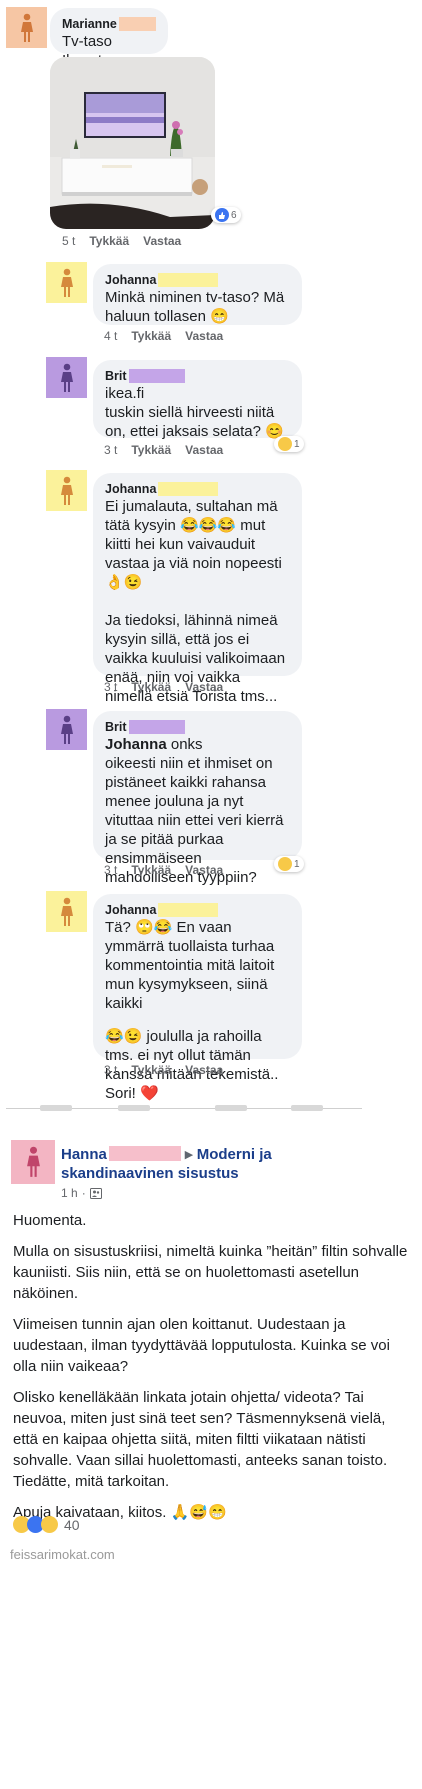 The height and width of the screenshot is (1789, 422). I want to click on comment-author: Marianne, so click(89, 24).